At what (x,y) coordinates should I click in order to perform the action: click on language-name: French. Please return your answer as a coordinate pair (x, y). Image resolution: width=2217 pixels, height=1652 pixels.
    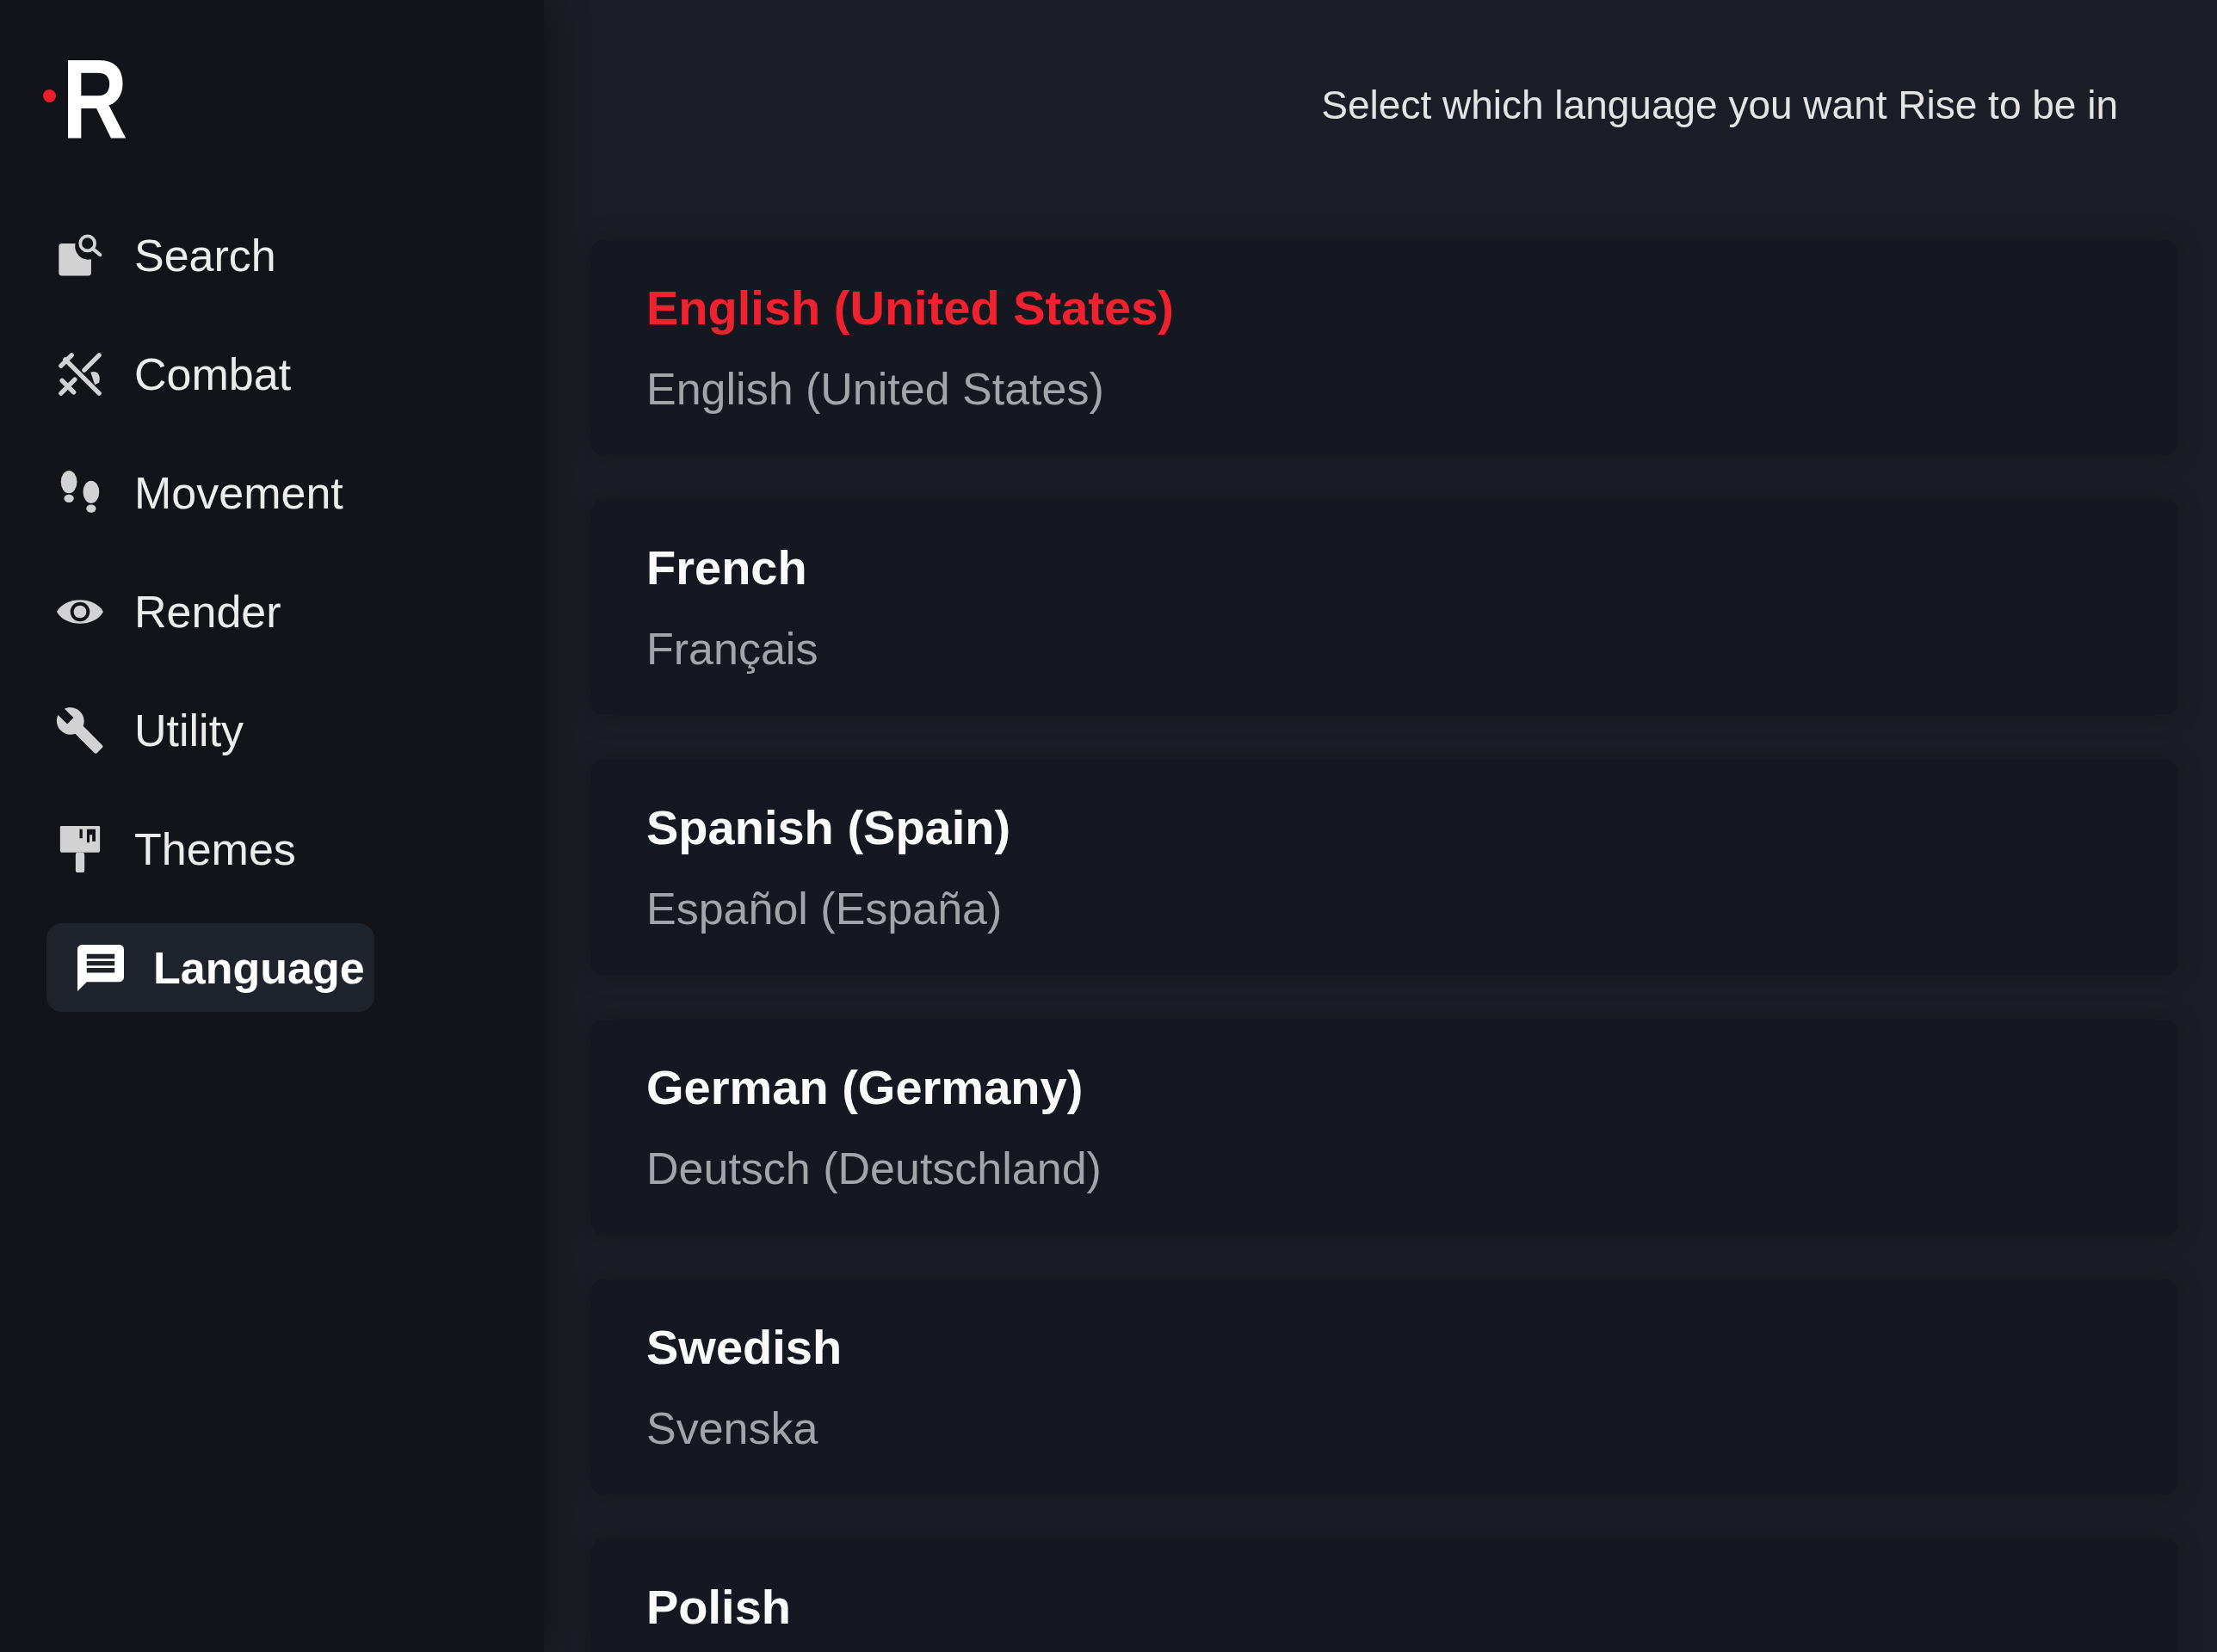
    Looking at the image, I should click on (726, 567).